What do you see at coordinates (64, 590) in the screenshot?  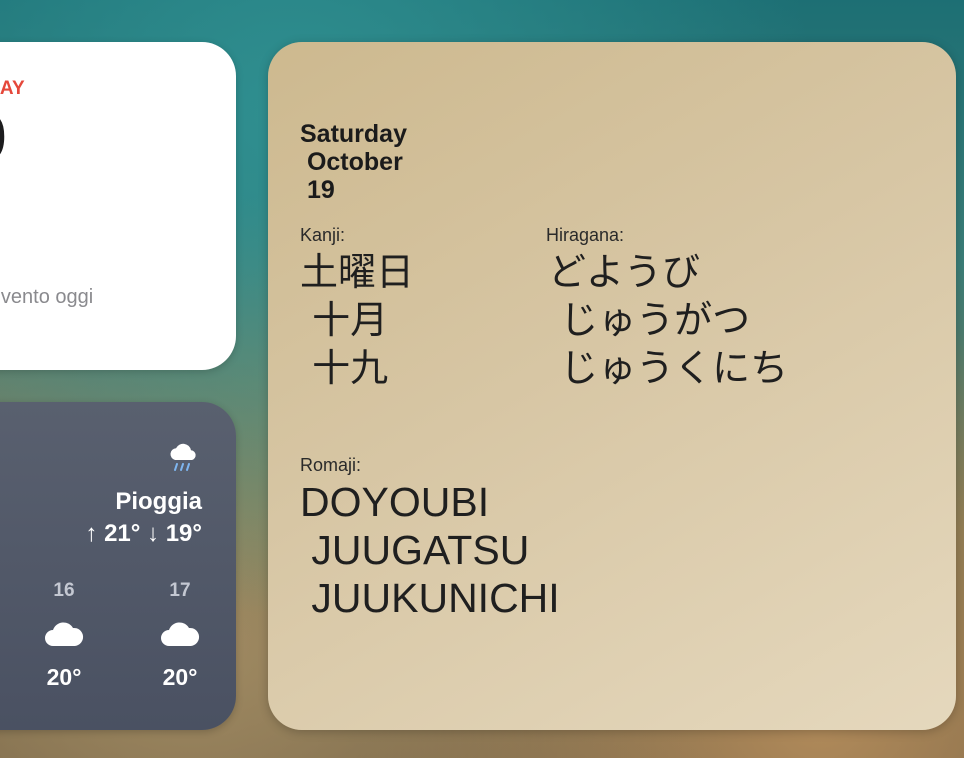 I see `forecast-hour: 16` at bounding box center [64, 590].